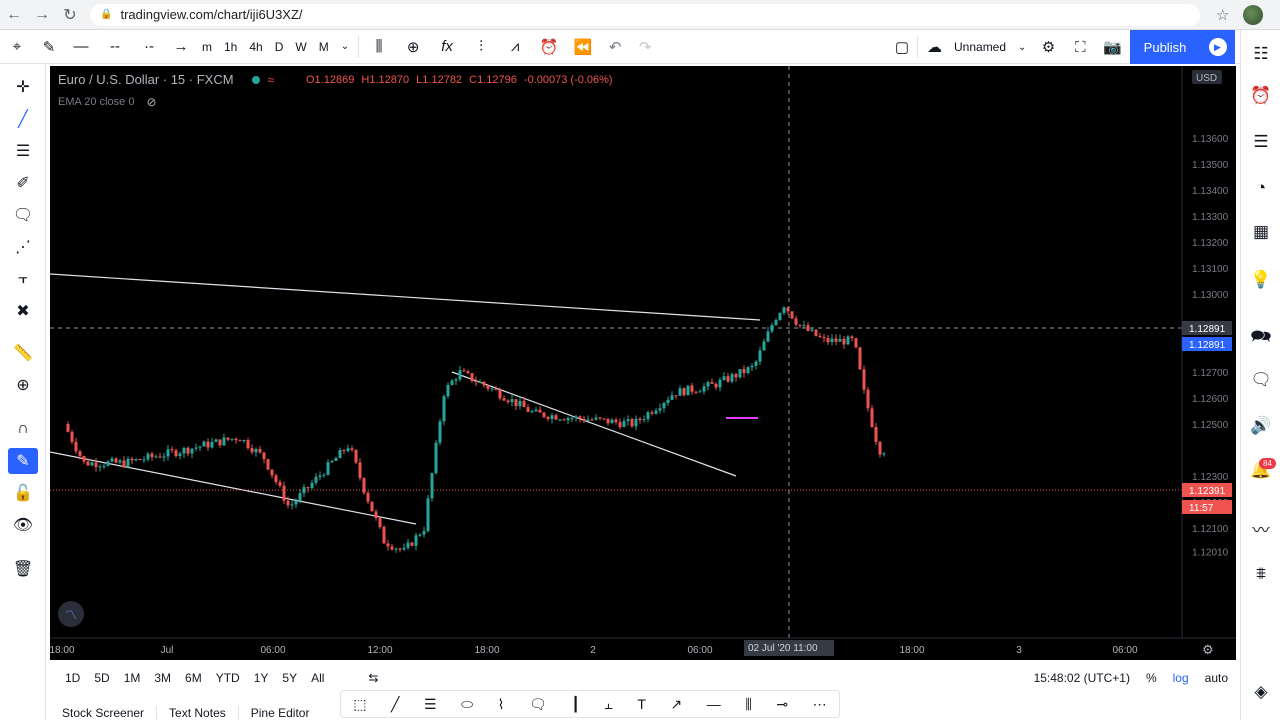 The width and height of the screenshot is (1280, 720). I want to click on brush-icon: ✐, so click(23, 183).